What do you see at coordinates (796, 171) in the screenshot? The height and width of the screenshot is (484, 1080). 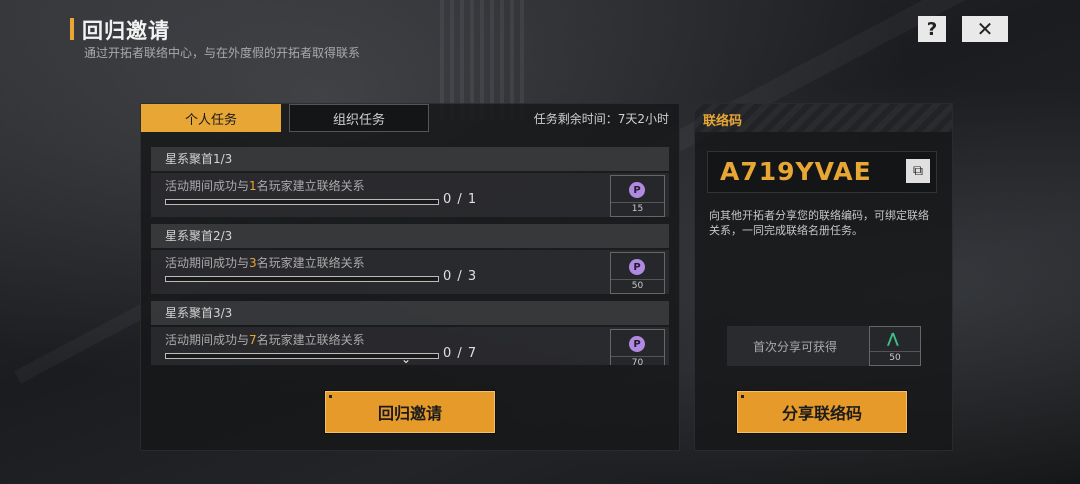 I see `contact-code: A719YVAE` at bounding box center [796, 171].